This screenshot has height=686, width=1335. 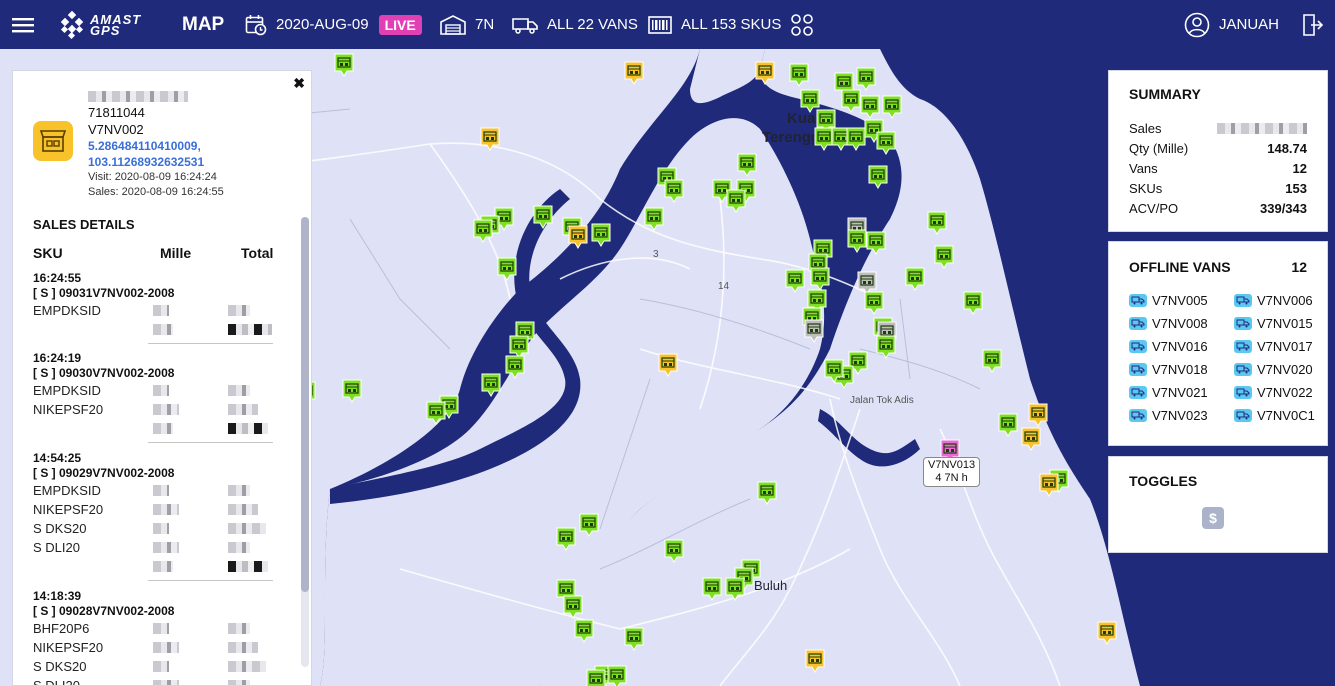 What do you see at coordinates (952, 472) in the screenshot?
I see `van-popup: V7NV013 4 7N h` at bounding box center [952, 472].